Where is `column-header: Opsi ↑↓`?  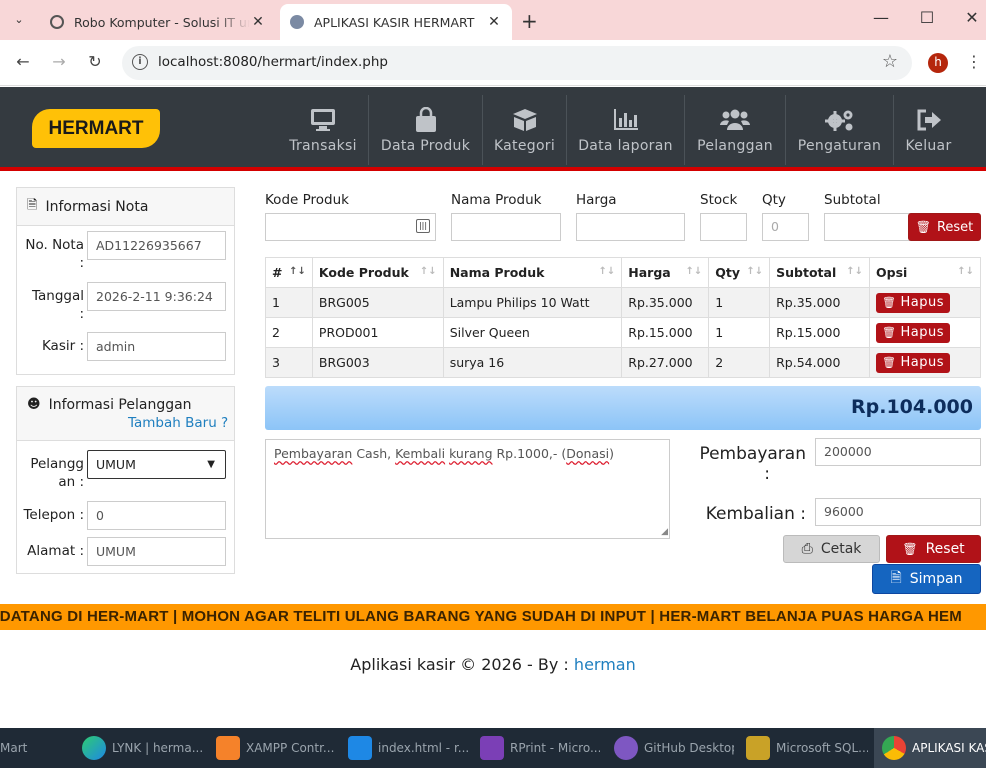
column-header: Opsi ↑↓ is located at coordinates (925, 272).